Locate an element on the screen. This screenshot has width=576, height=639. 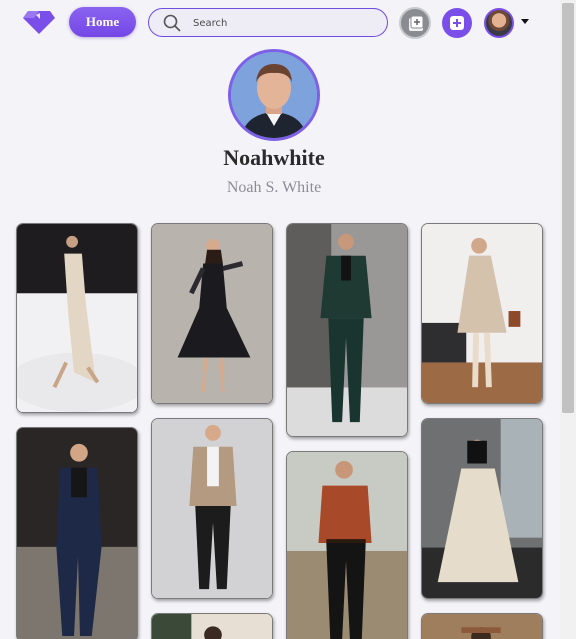
search-input is located at coordinates (283, 23).